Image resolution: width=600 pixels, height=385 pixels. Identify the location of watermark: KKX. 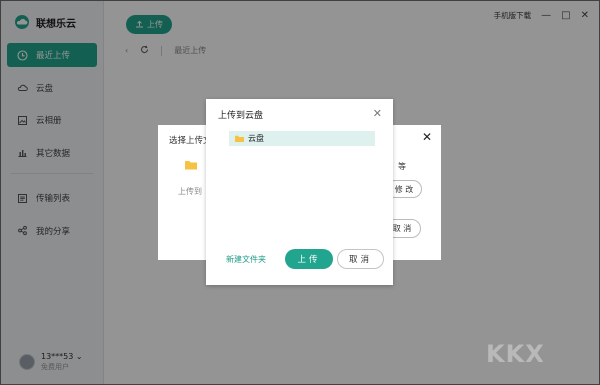
(515, 354).